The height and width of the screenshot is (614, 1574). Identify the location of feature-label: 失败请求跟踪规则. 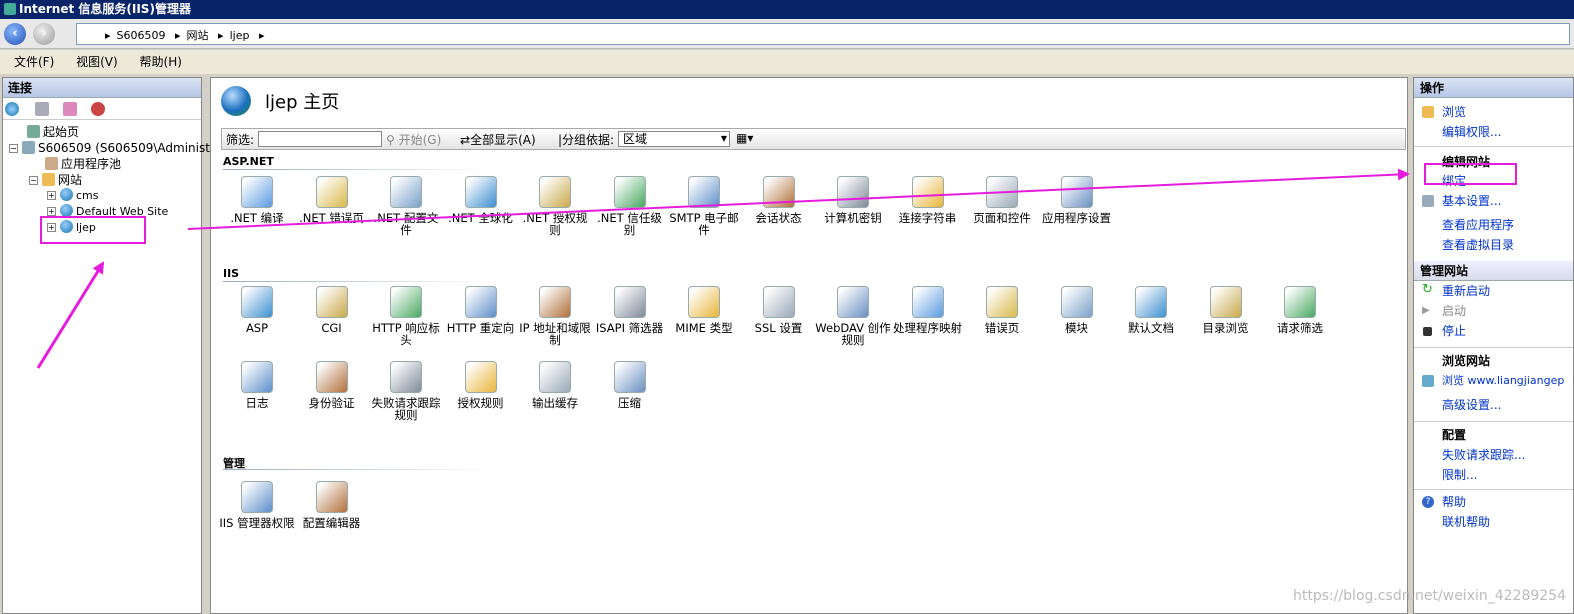
(406, 409).